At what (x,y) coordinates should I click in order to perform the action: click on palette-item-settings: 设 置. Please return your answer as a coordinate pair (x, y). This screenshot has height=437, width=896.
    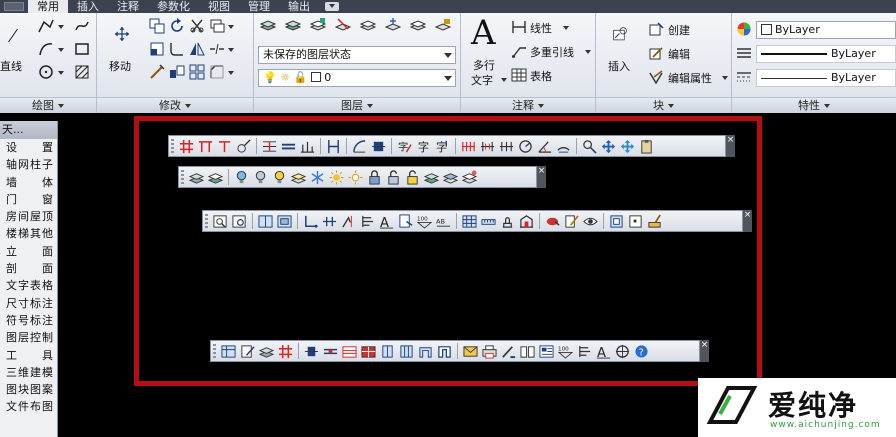
    Looking at the image, I should click on (28, 147).